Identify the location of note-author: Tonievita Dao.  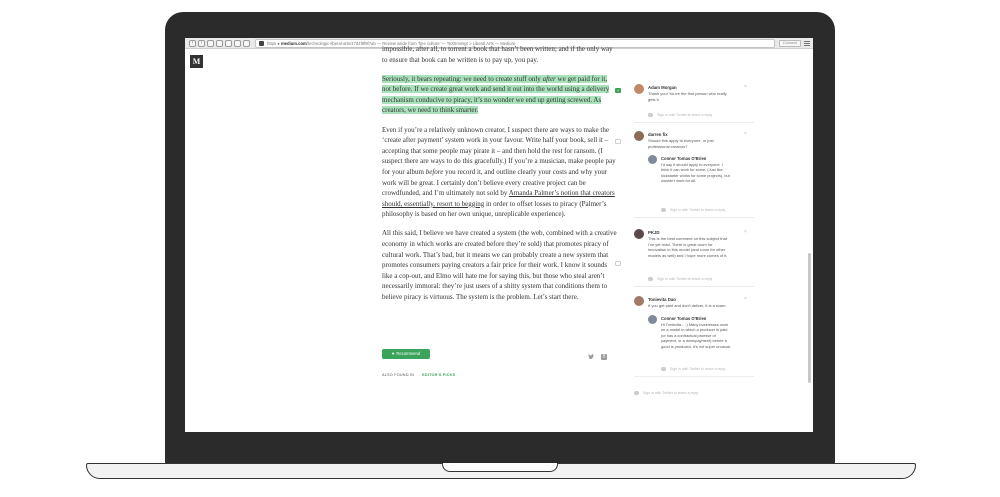
(662, 299).